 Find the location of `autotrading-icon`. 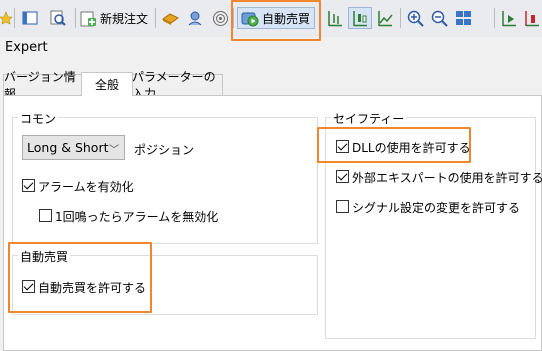

autotrading-icon is located at coordinates (250, 19).